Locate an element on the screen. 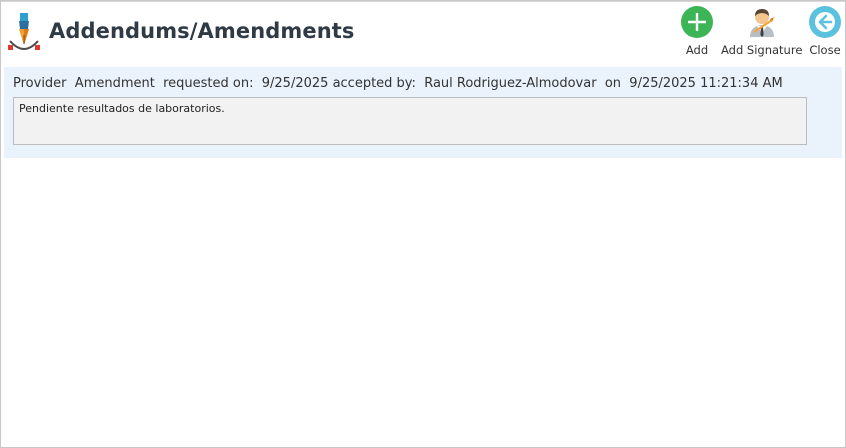  amendment-note-field: Pendiente resultados de laboratorios. is located at coordinates (410, 121).